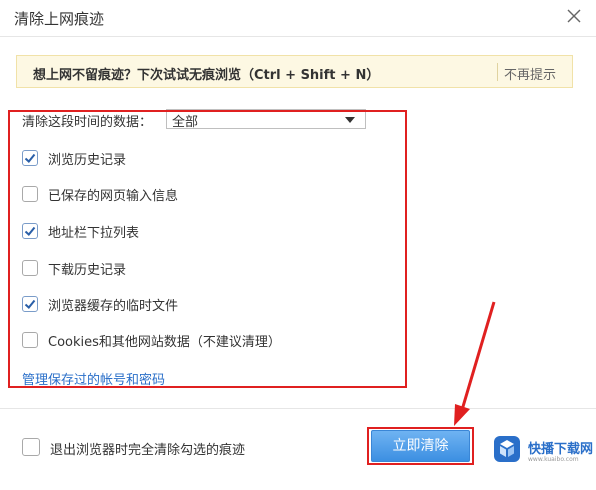 The height and width of the screenshot is (490, 596). Describe the element at coordinates (206, 75) in the screenshot. I see `tip-text: 想上网不留痕迹？下次试试无痕浏览（Ctrl + Shift + N）` at that location.